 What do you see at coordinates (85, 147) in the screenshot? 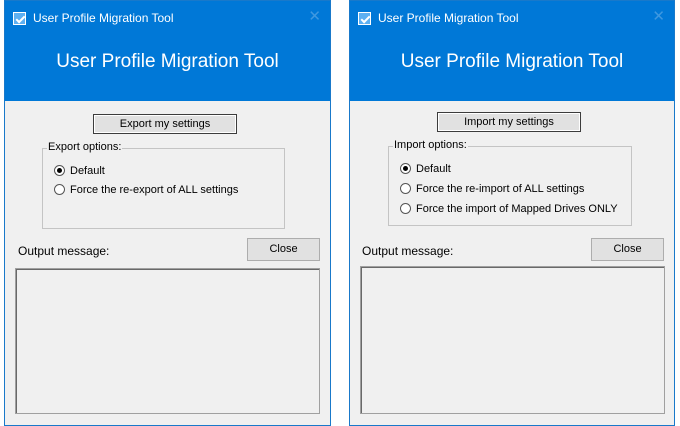
I see `export-options-legend: Export options:` at bounding box center [85, 147].